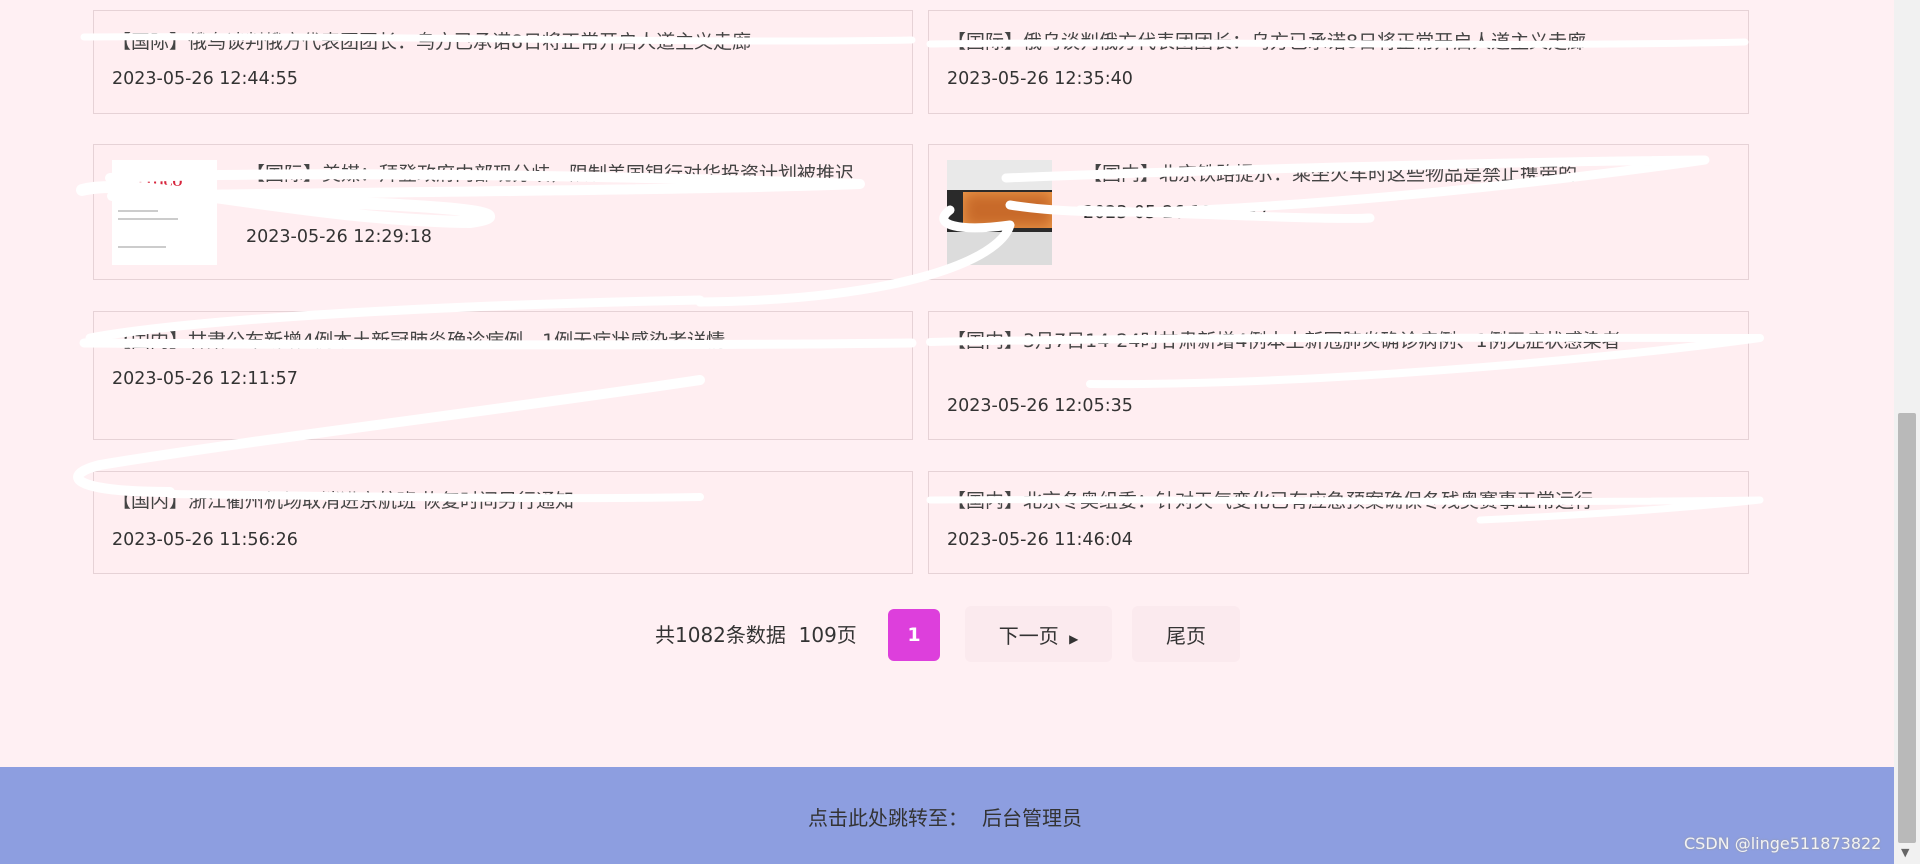  I want to click on news-thumbnail: POLITICO, so click(164, 212).